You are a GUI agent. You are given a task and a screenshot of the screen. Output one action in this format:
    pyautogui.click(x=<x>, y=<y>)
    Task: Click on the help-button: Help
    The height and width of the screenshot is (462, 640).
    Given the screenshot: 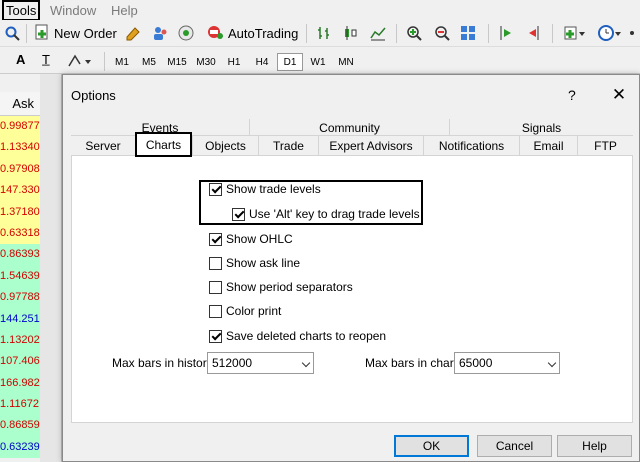 What is the action you would take?
    pyautogui.click(x=594, y=446)
    